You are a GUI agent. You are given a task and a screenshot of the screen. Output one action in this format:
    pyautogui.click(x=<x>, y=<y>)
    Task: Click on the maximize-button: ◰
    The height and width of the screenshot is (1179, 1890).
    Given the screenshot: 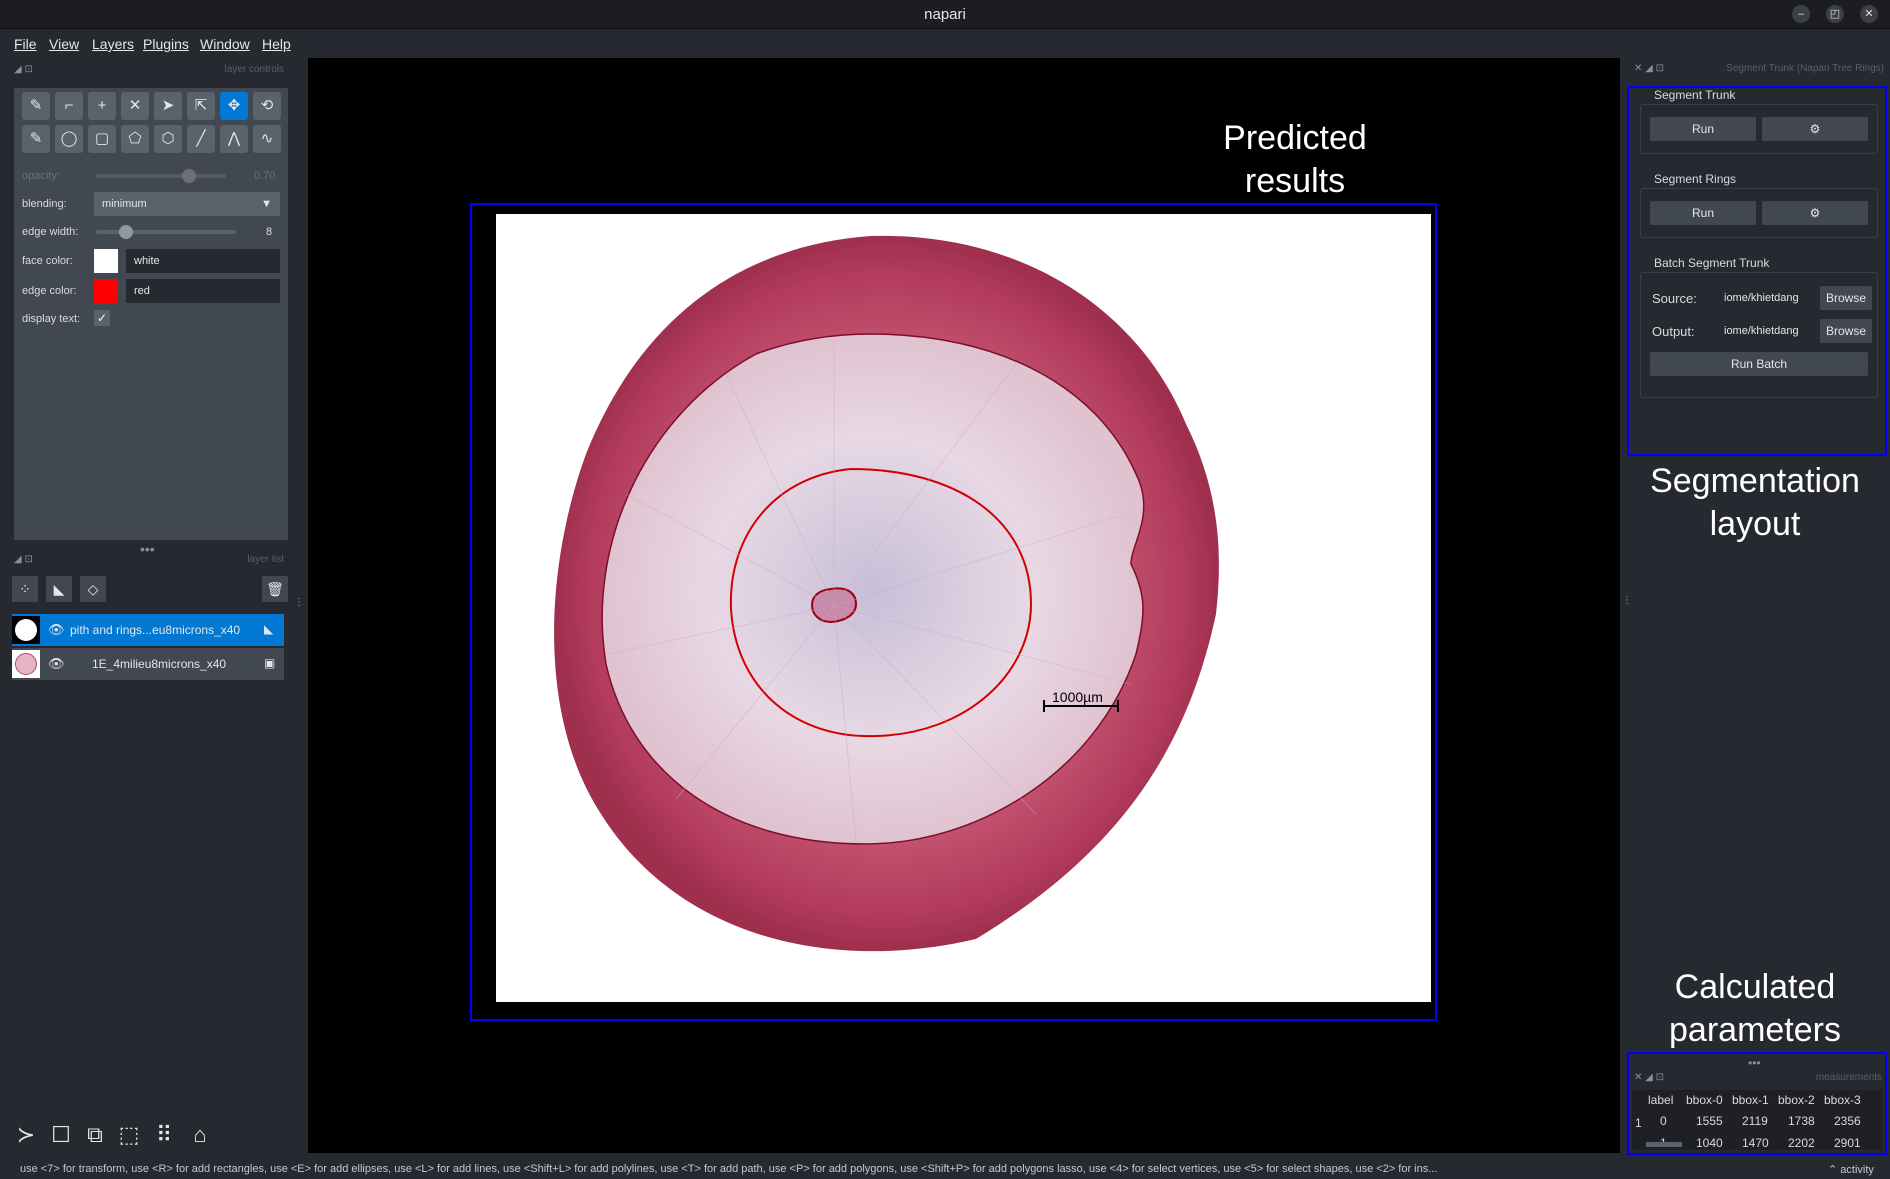 What is the action you would take?
    pyautogui.click(x=1835, y=14)
    